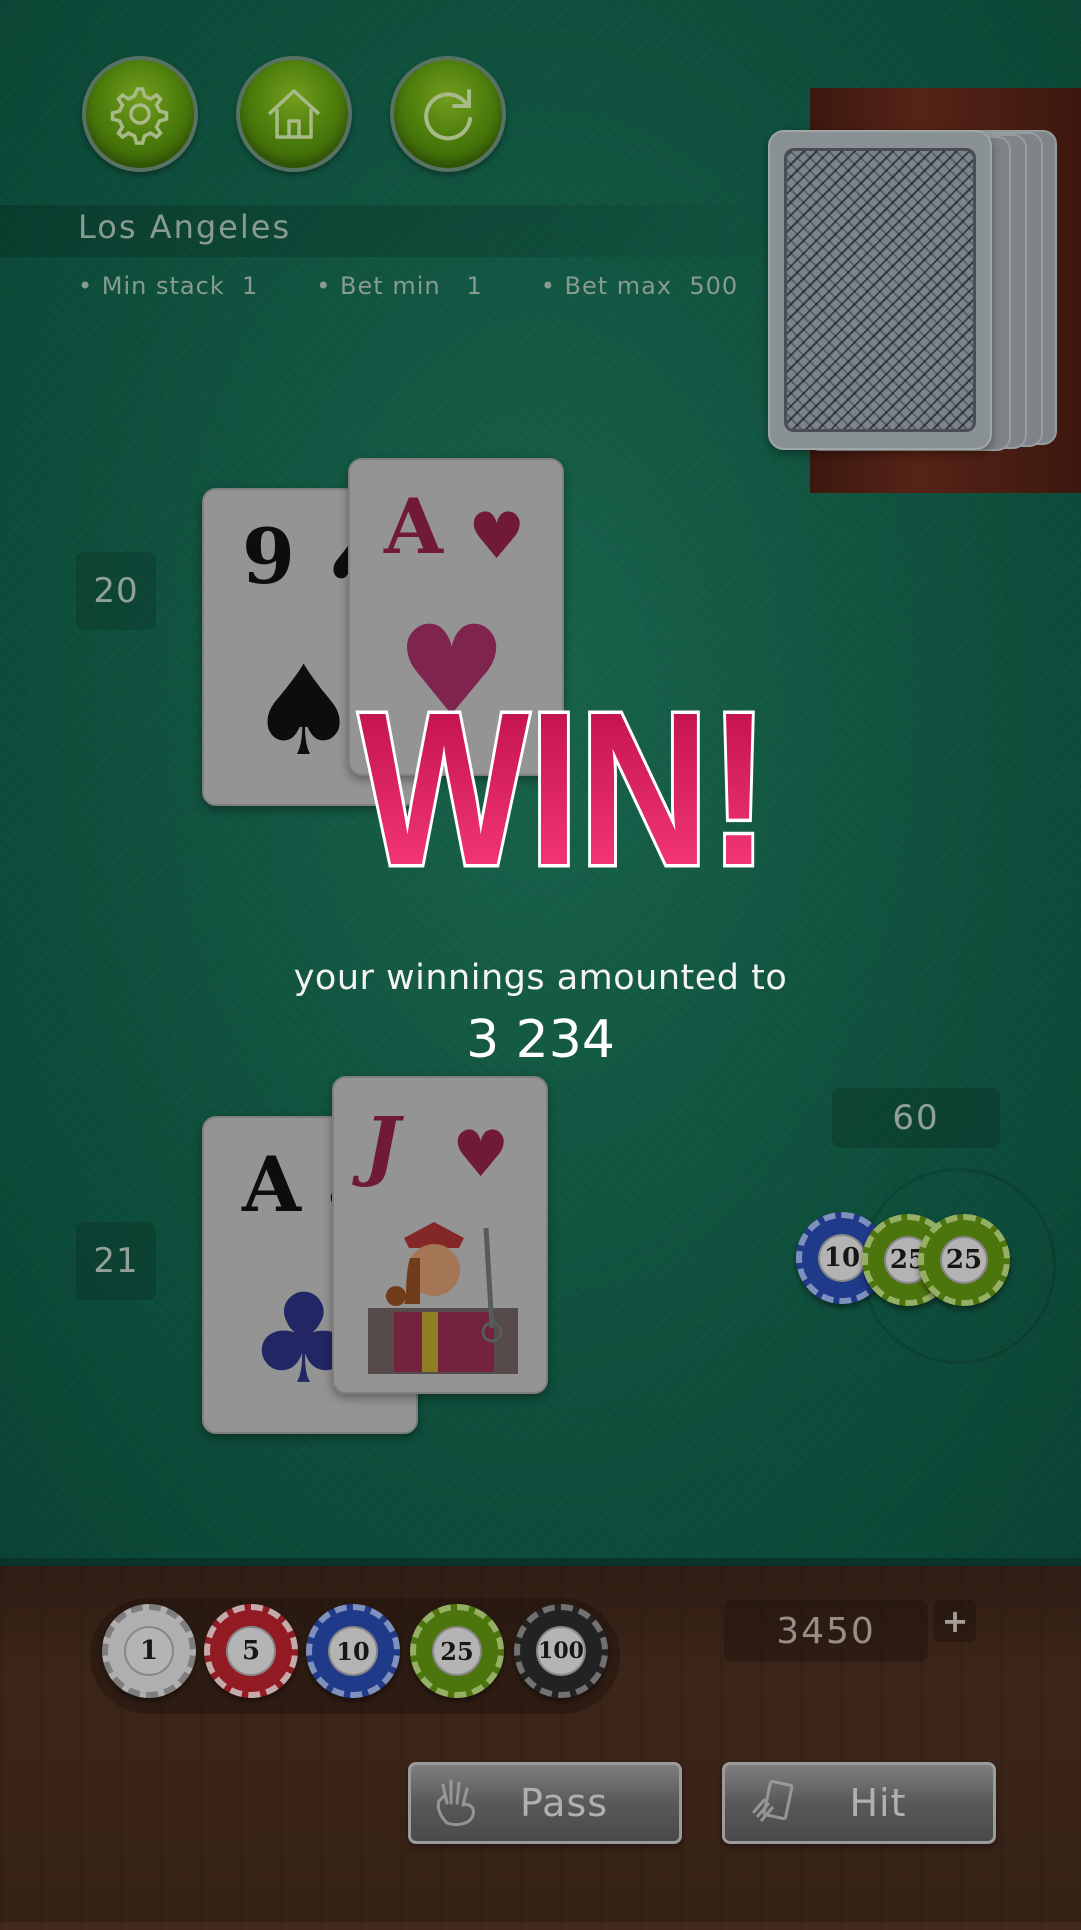 The image size is (1081, 1930). I want to click on pass-button: Pass, so click(545, 1803).